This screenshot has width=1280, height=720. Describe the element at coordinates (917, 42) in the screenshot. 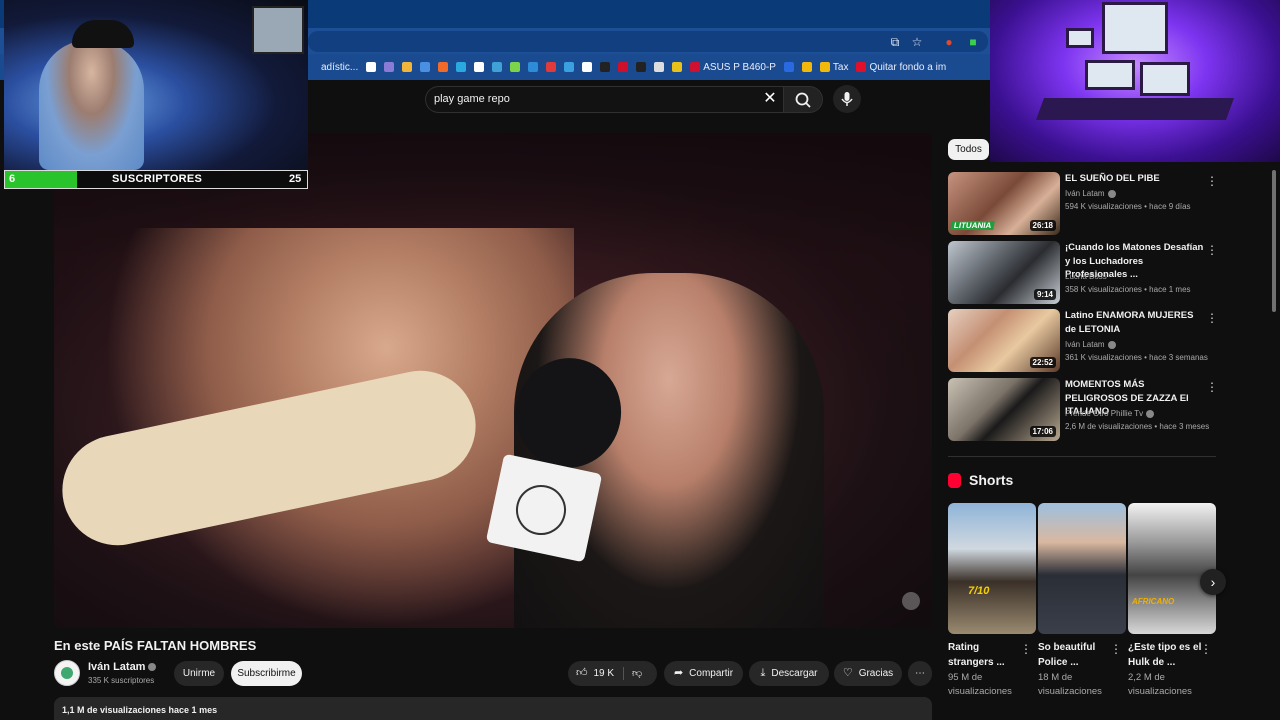

I see `bookmark-star-icon: ☆` at that location.